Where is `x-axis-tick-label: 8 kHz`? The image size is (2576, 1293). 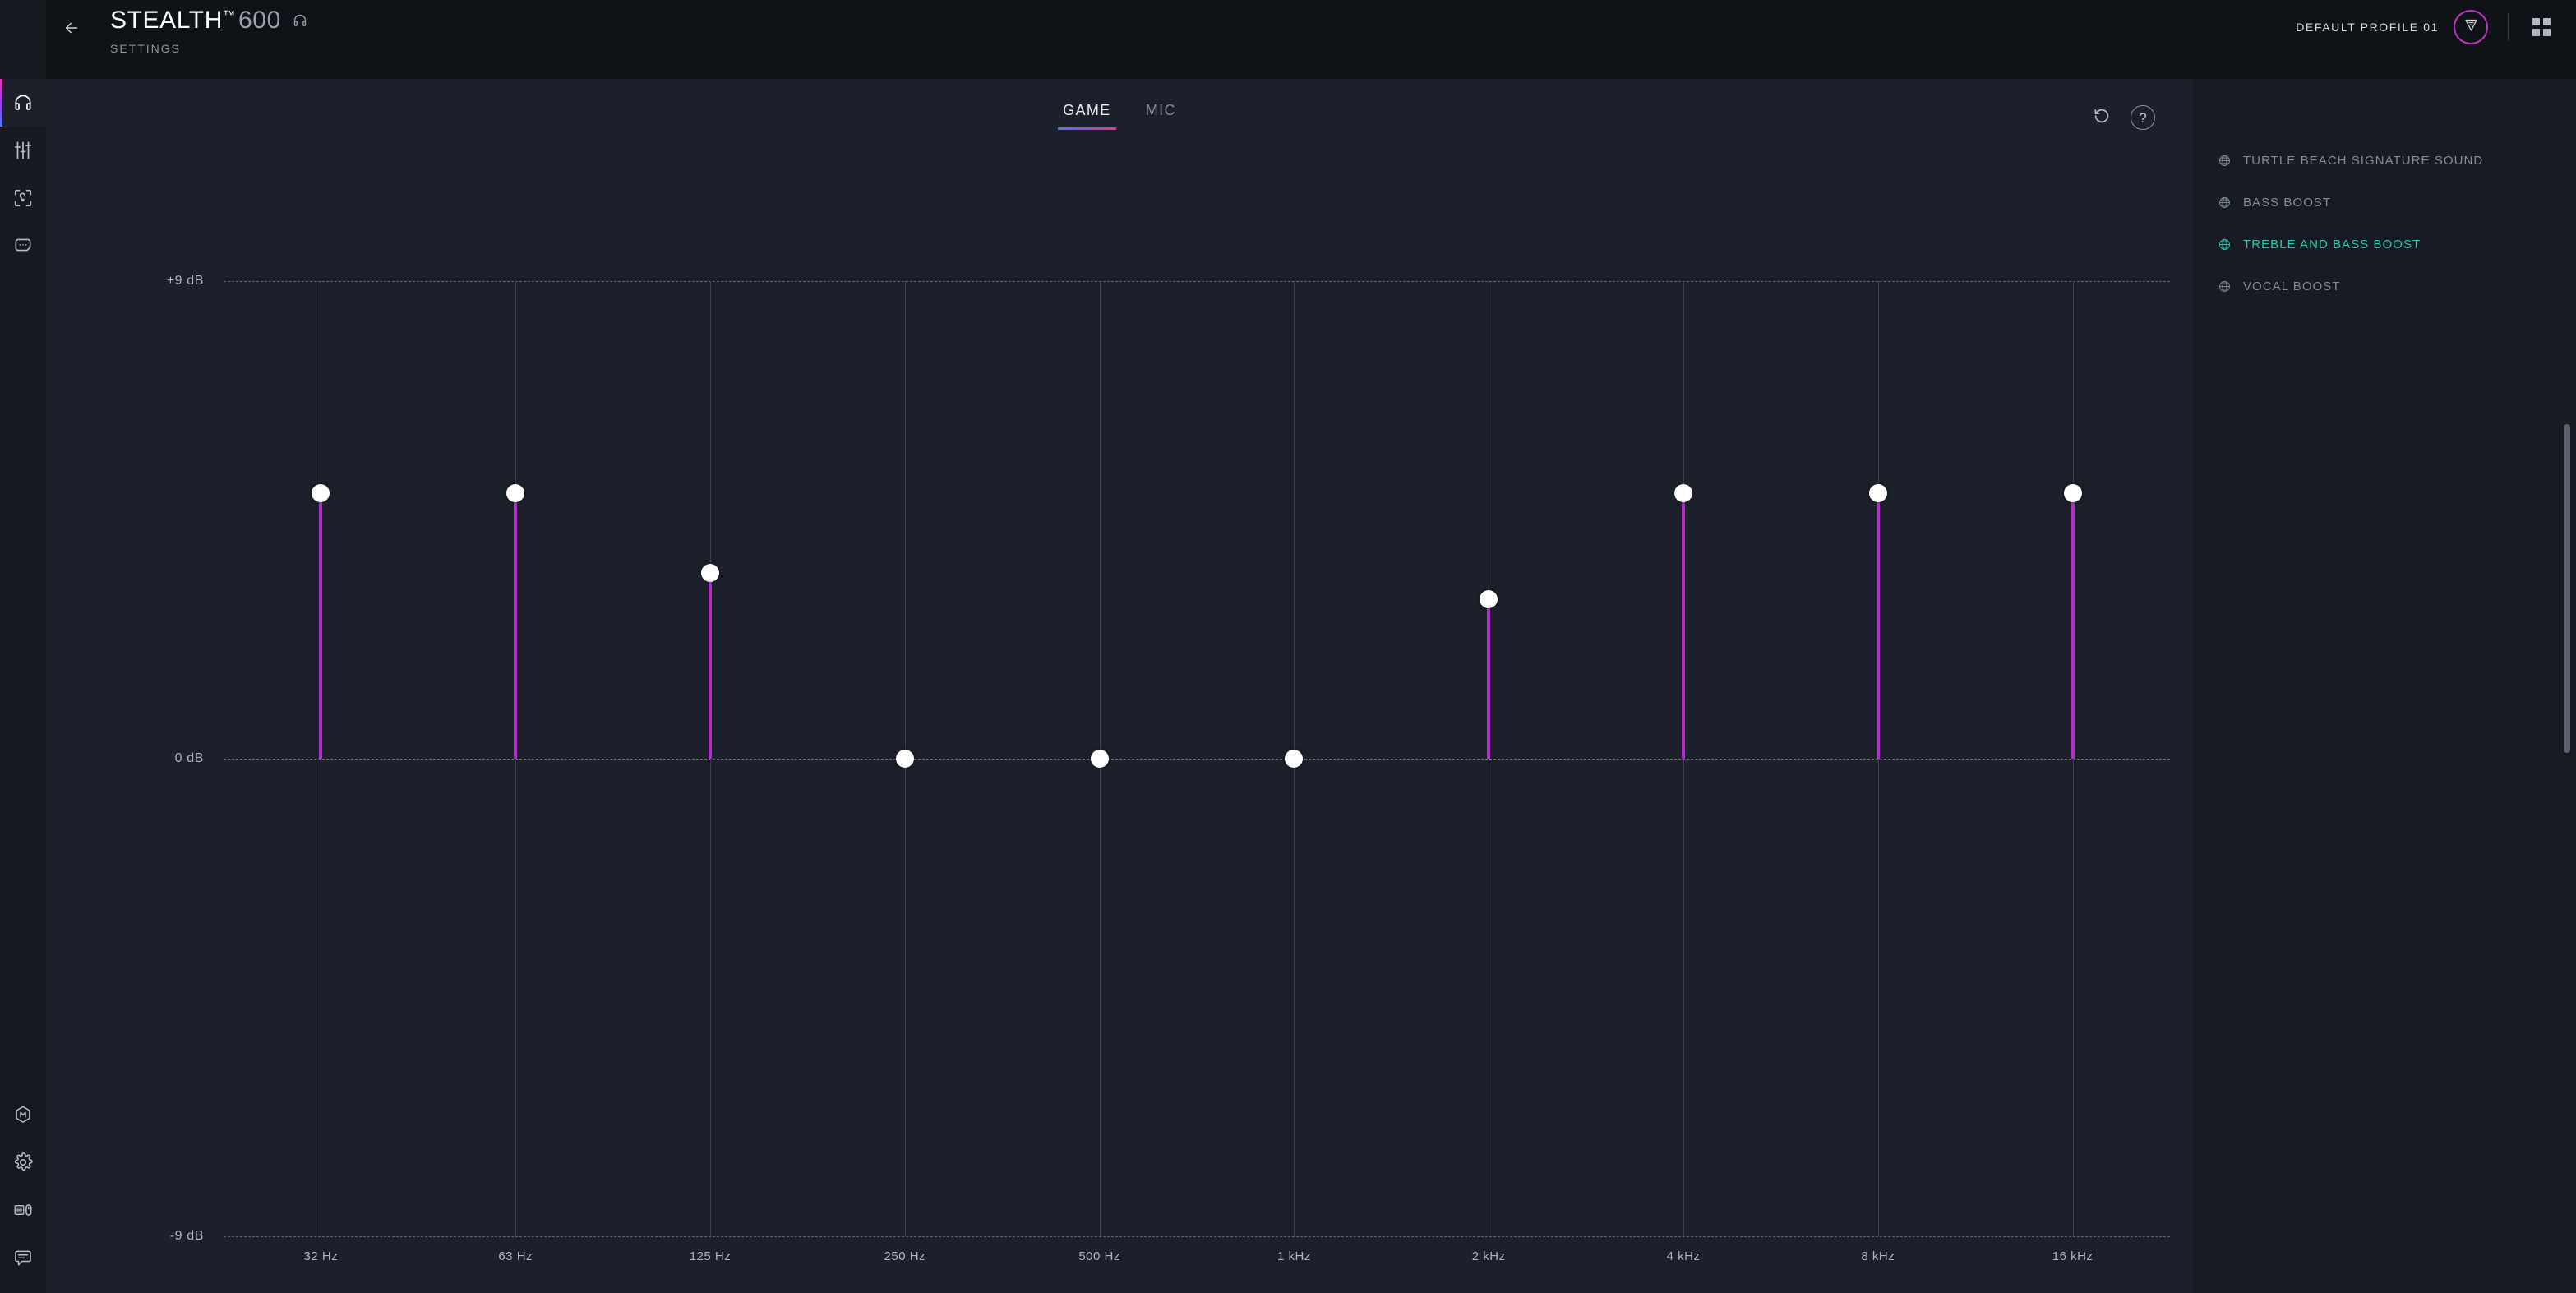 x-axis-tick-label: 8 kHz is located at coordinates (1878, 1256).